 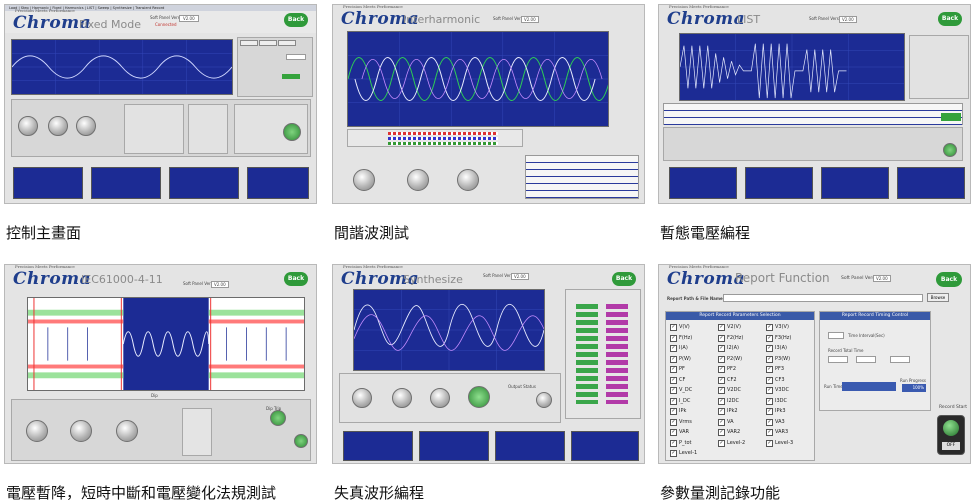 What do you see at coordinates (900, 359) in the screenshot?
I see `second-input` at bounding box center [900, 359].